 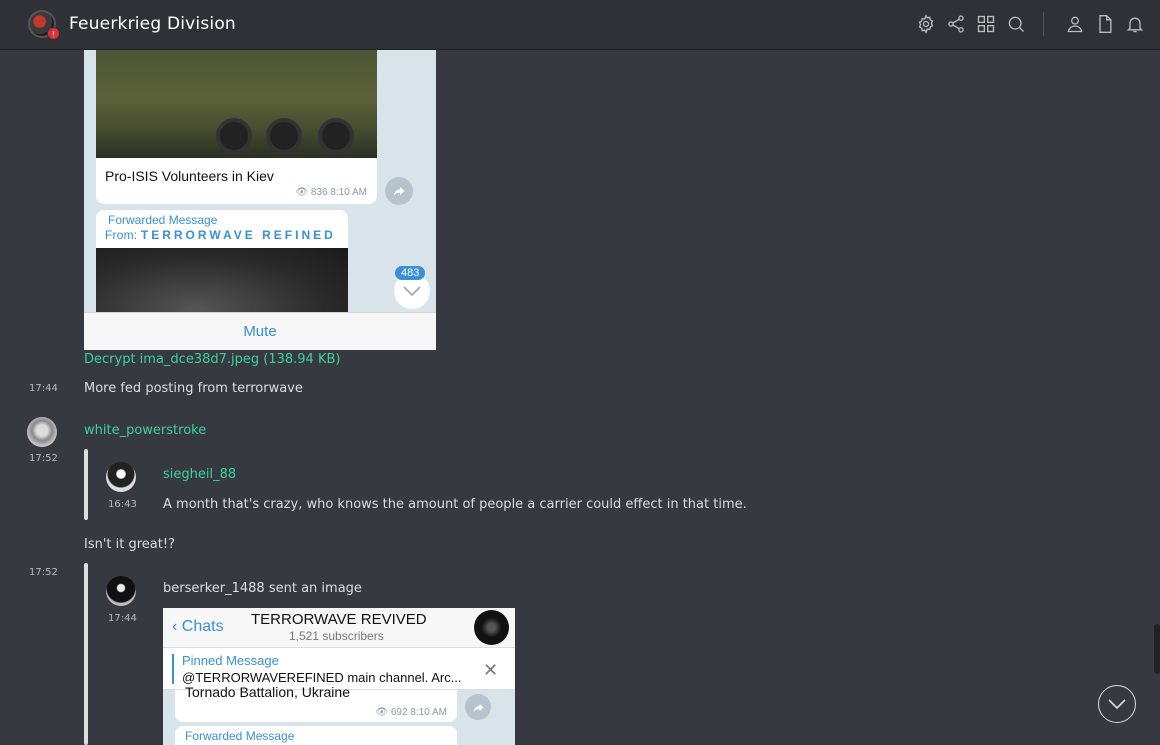 What do you see at coordinates (122, 618) in the screenshot?
I see `quote-timestamp: 17:44` at bounding box center [122, 618].